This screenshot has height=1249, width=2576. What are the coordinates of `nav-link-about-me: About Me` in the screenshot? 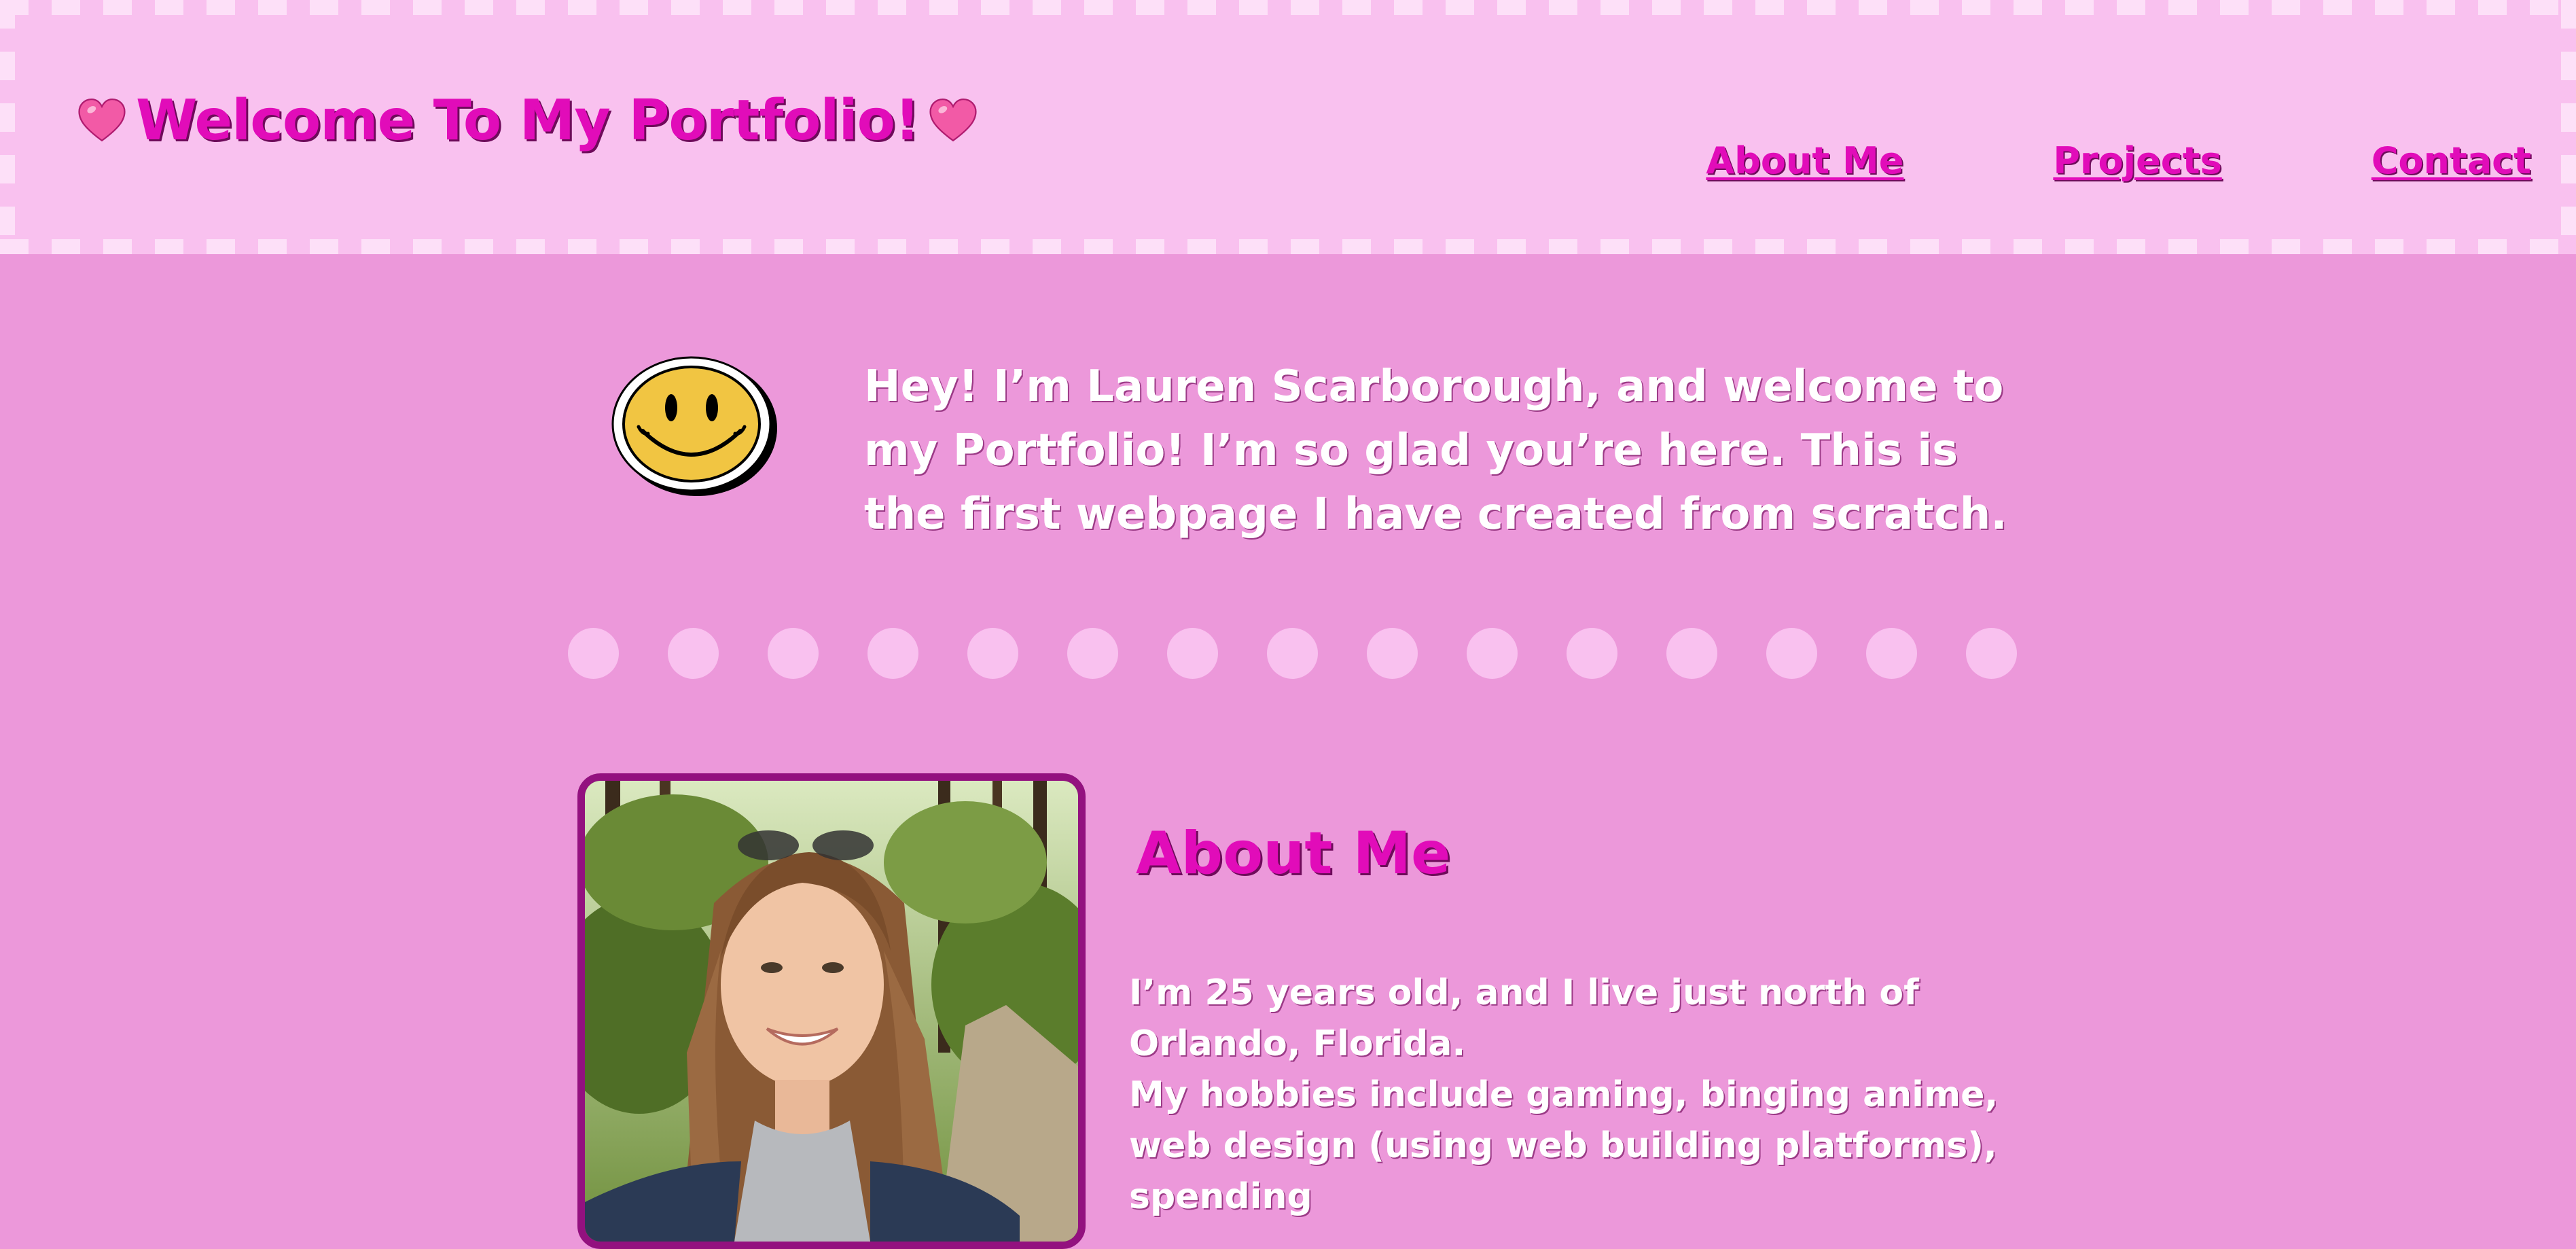 It's located at (1804, 160).